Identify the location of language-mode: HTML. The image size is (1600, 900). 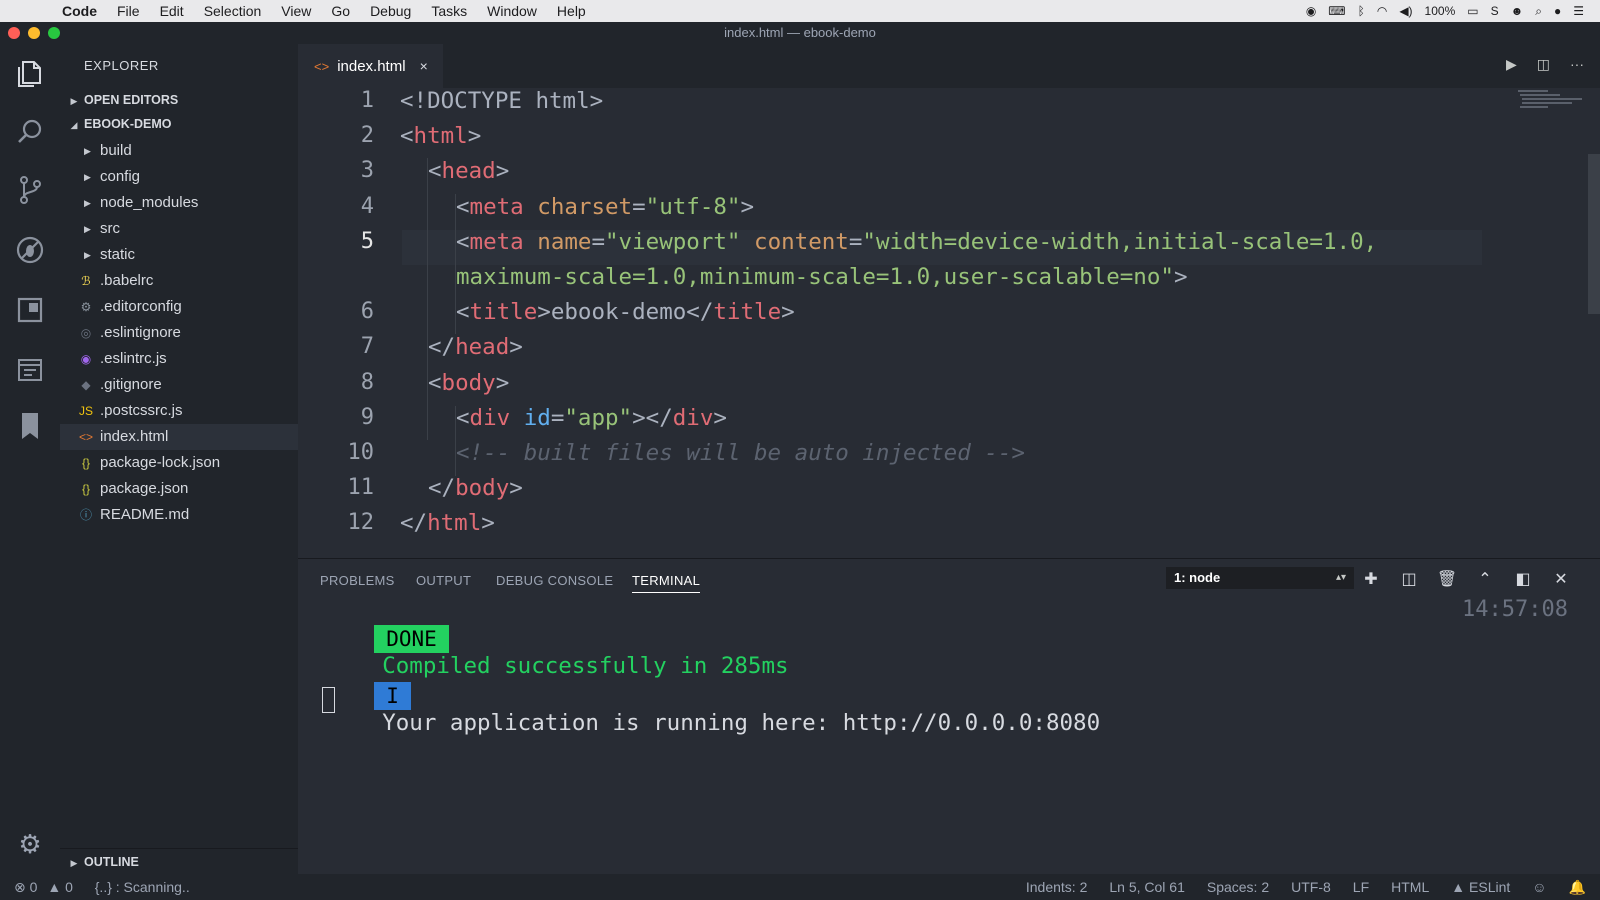
(1410, 887).